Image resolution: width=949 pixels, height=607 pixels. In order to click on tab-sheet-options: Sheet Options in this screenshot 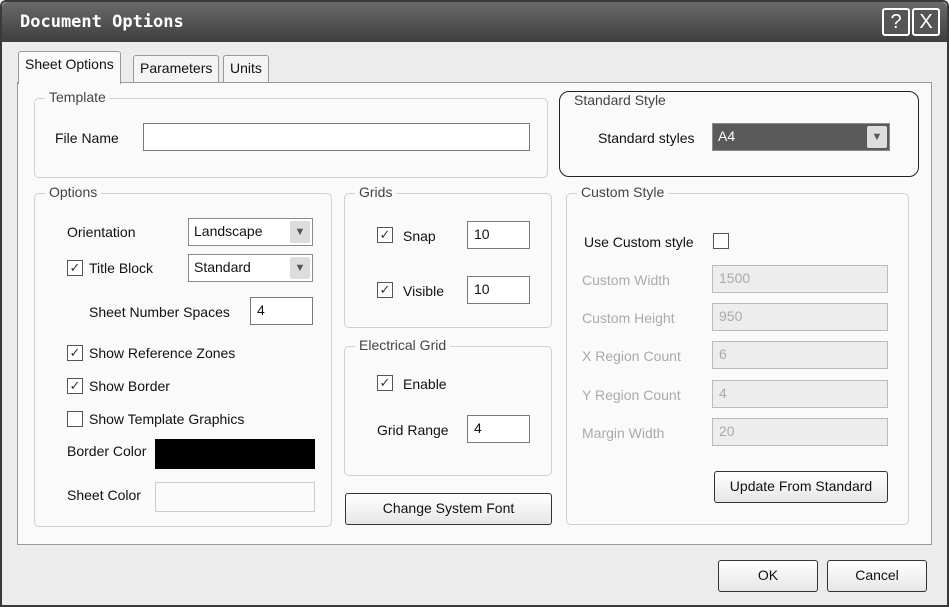, I will do `click(69, 67)`.